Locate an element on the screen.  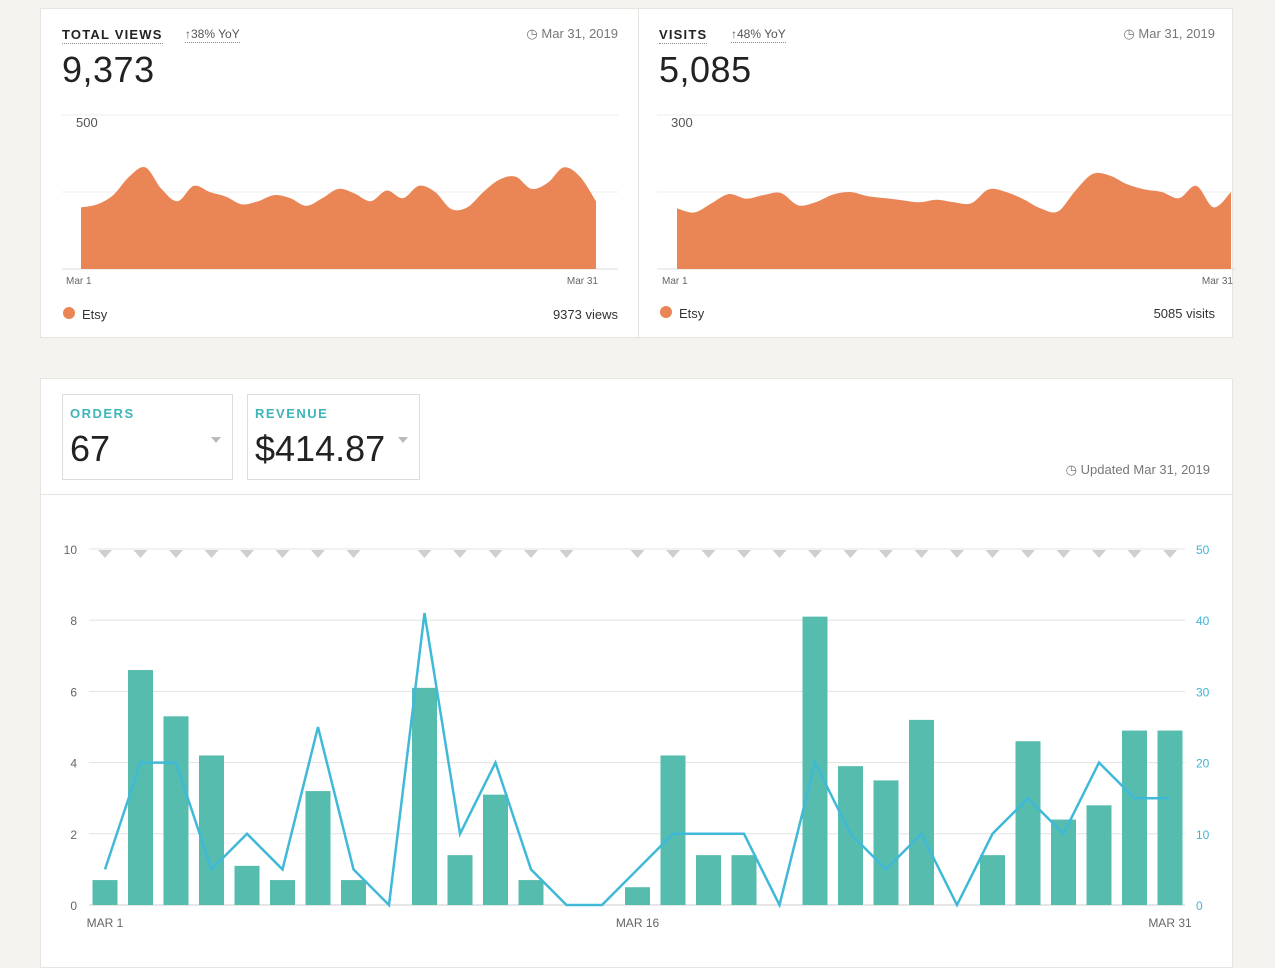
left-axis-tick: 2 is located at coordinates (73, 835).